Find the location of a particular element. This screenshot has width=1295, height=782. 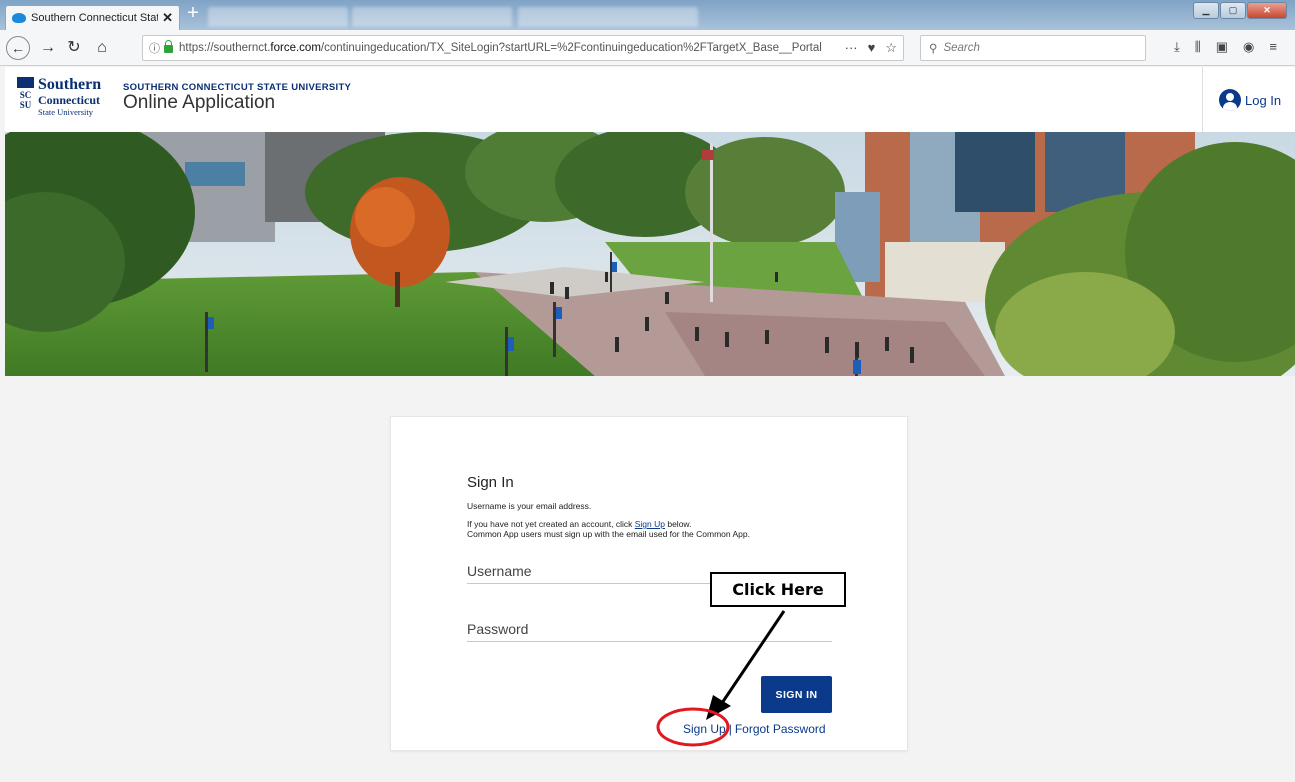

back-icon: ← is located at coordinates (18, 48).